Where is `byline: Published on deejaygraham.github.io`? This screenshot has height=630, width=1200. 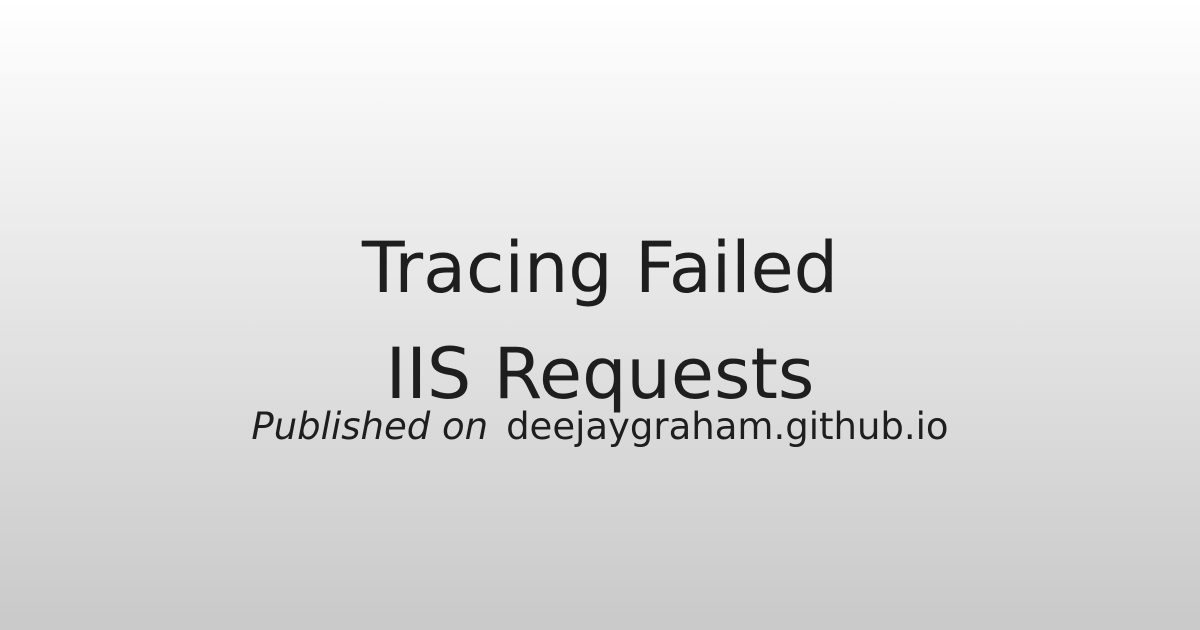
byline: Published on deejaygraham.github.io is located at coordinates (600, 427).